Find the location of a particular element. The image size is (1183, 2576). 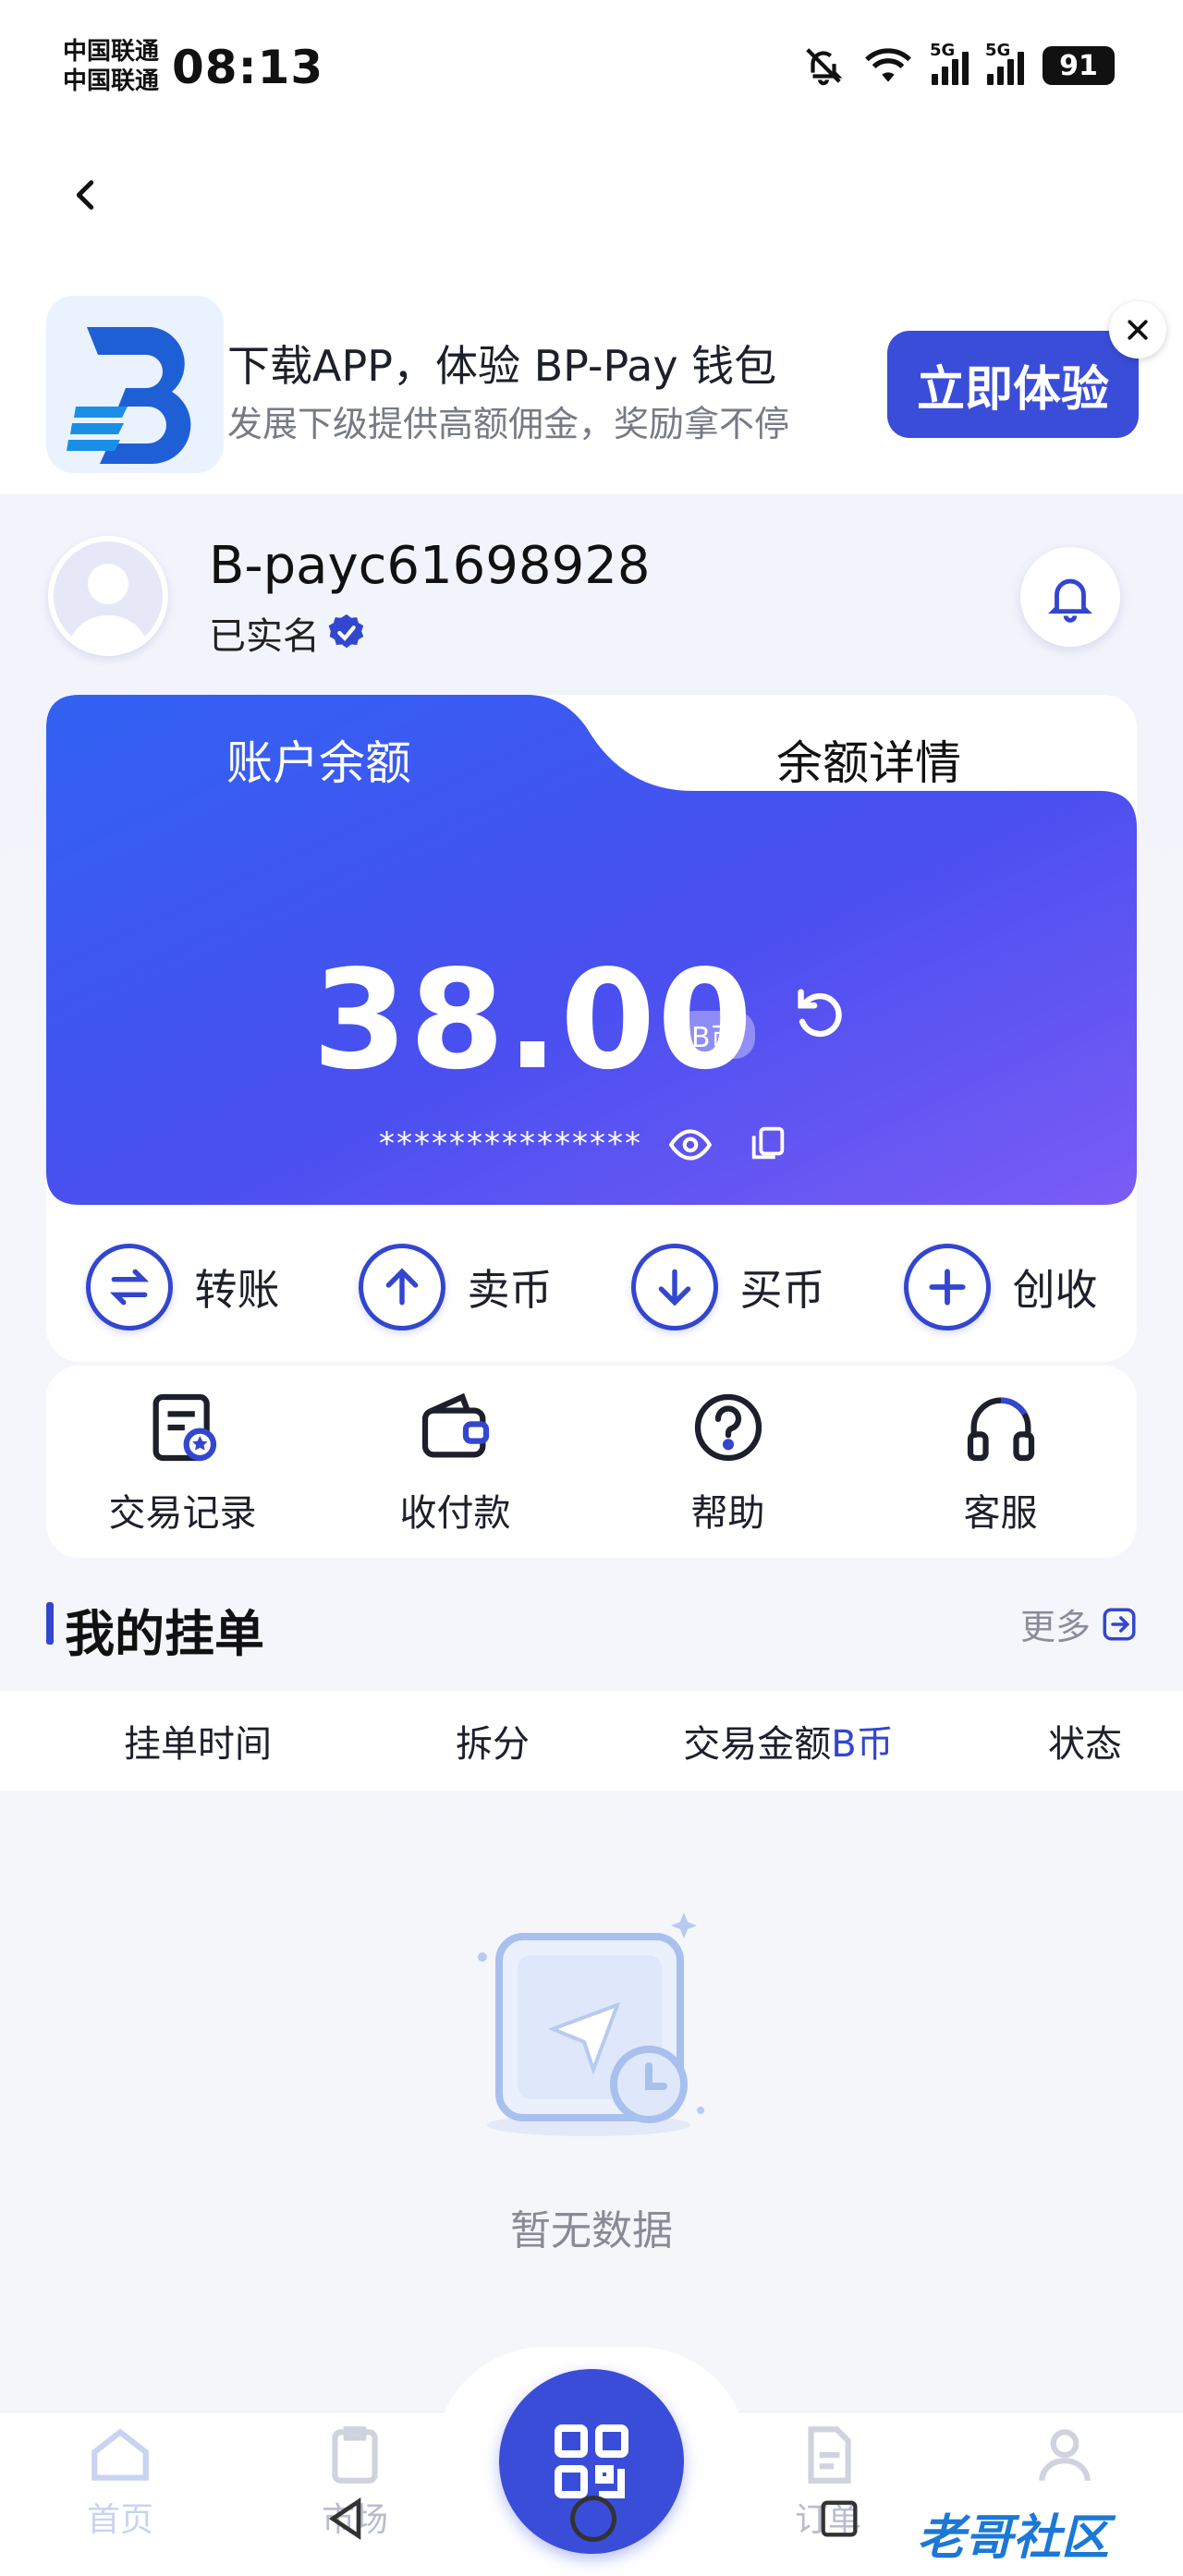

network-type-1: 5G is located at coordinates (943, 50).